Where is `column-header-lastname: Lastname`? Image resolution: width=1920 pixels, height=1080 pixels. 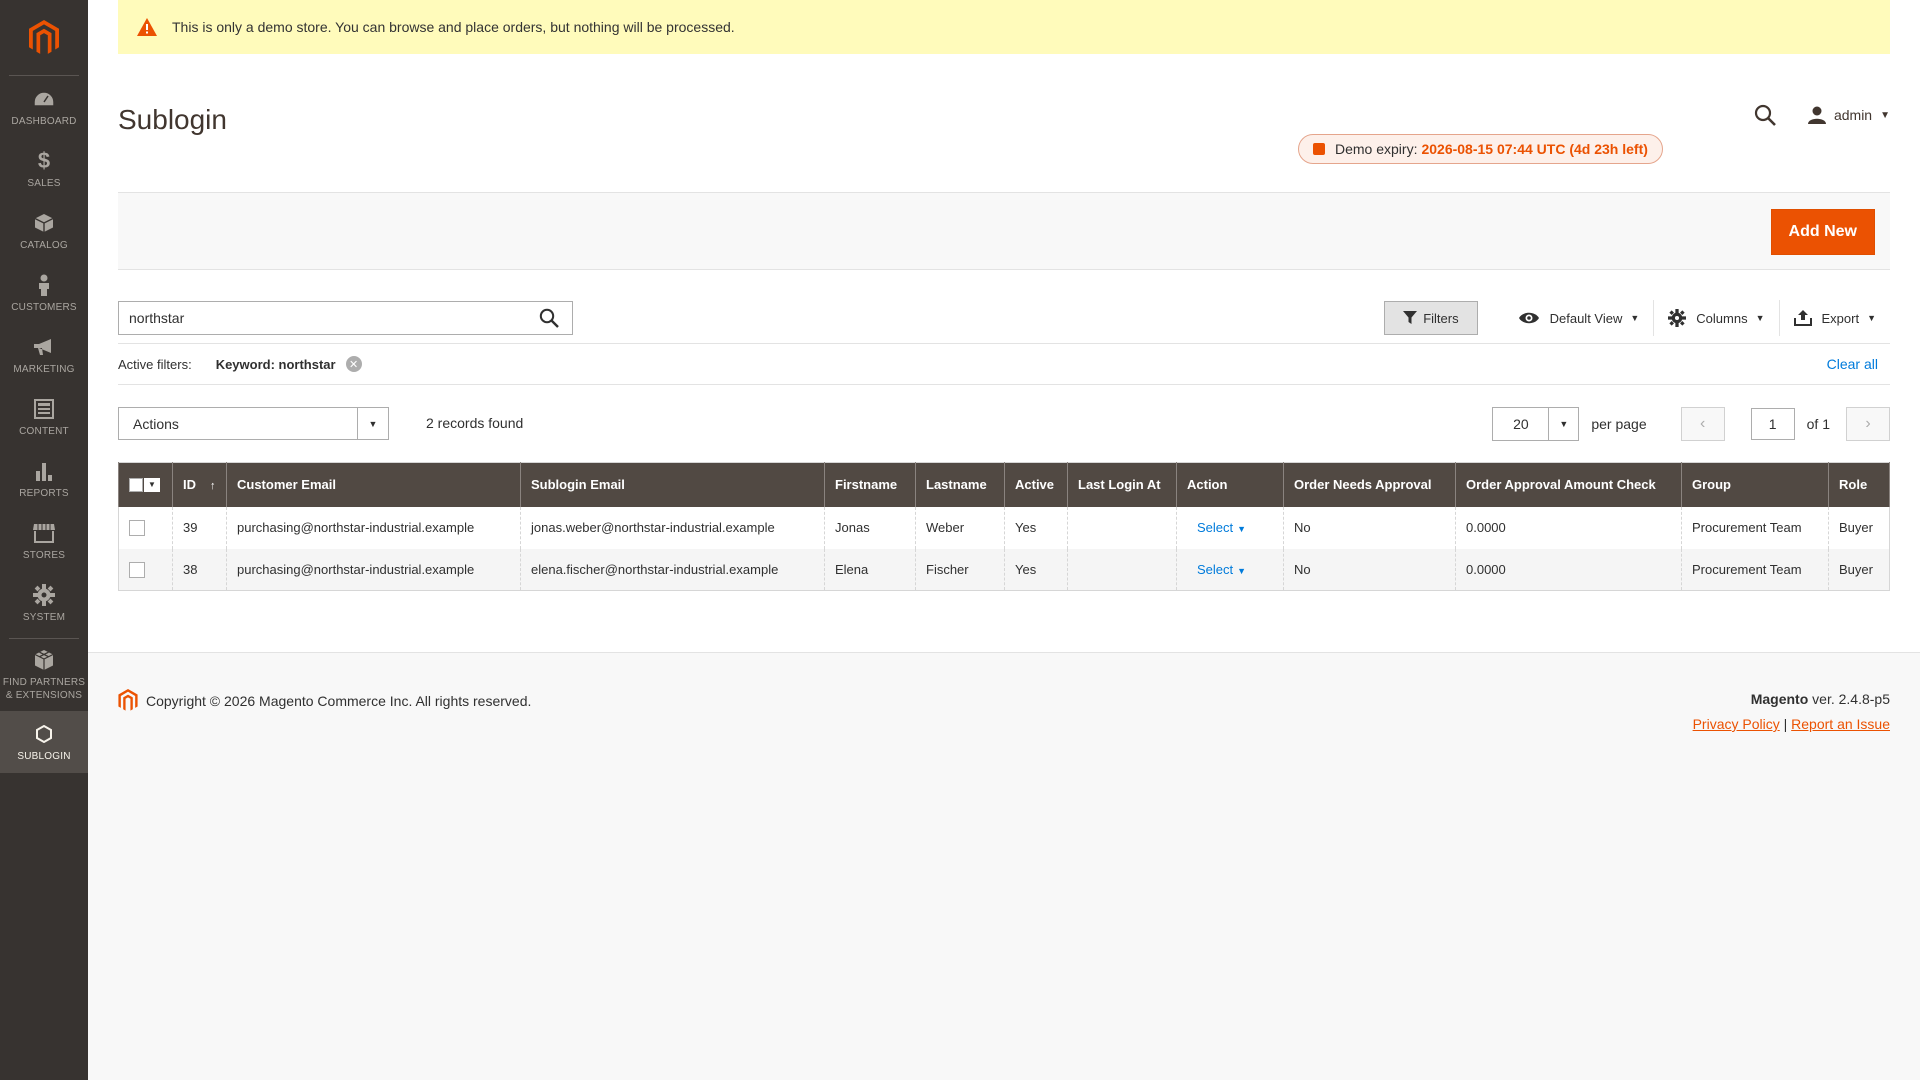 column-header-lastname: Lastname is located at coordinates (960, 484).